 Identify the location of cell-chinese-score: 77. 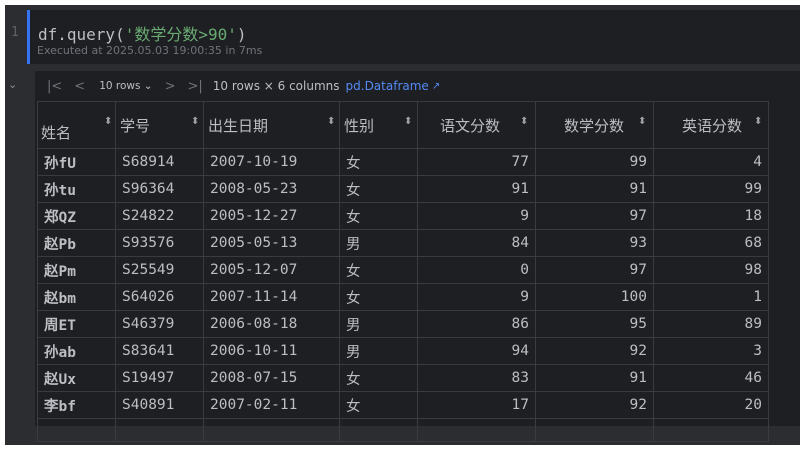
(476, 162).